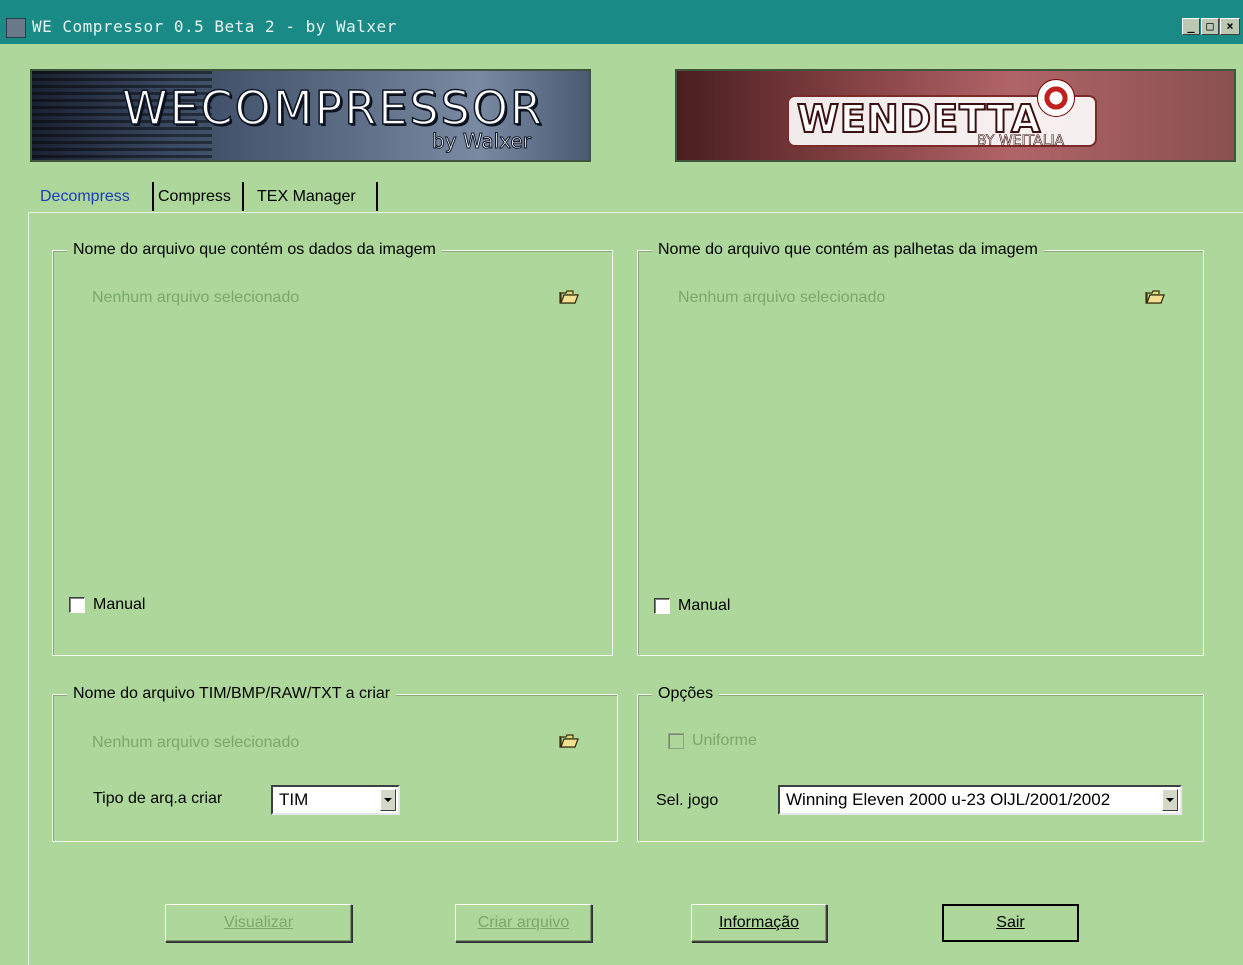 Image resolution: width=1243 pixels, height=965 pixels. What do you see at coordinates (1230, 26) in the screenshot?
I see `close-button: ×` at bounding box center [1230, 26].